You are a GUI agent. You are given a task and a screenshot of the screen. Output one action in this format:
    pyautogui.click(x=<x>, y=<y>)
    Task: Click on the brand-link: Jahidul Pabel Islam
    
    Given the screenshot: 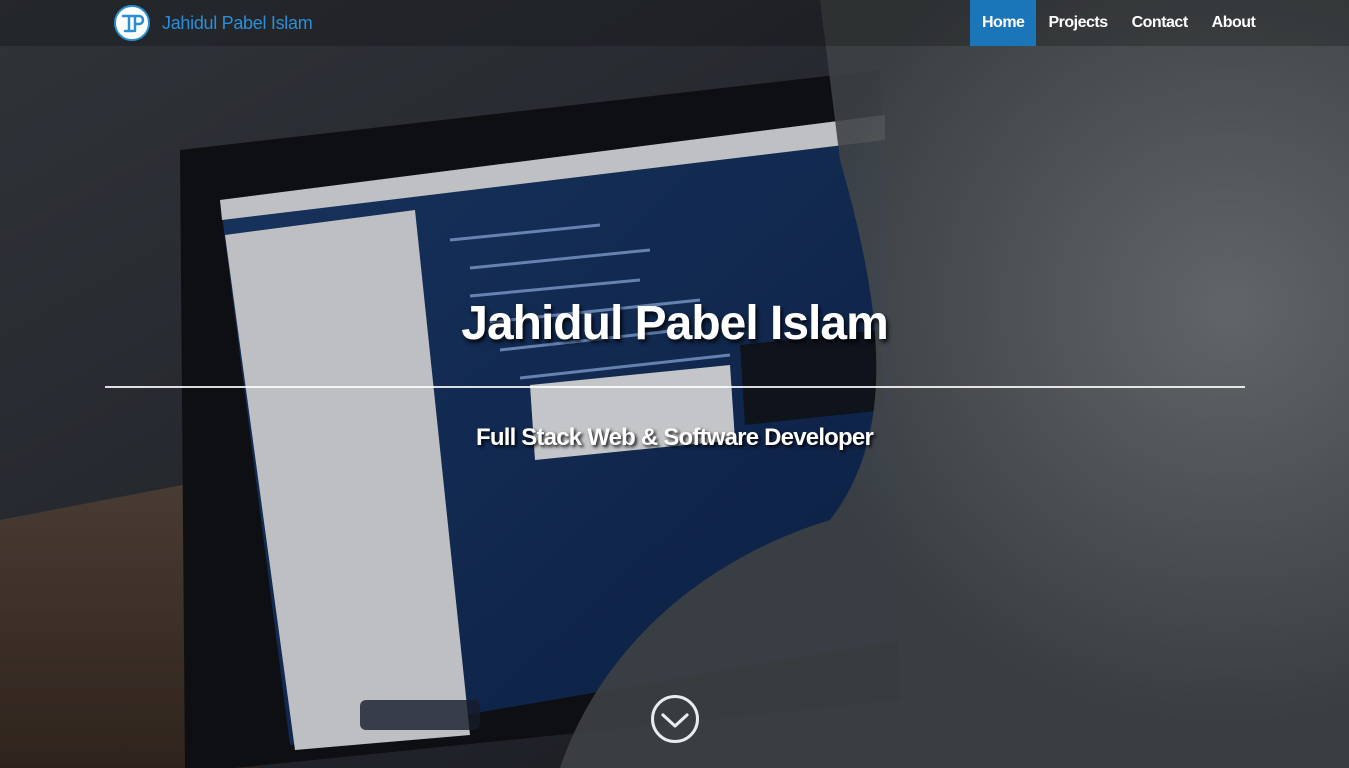 What is the action you would take?
    pyautogui.click(x=213, y=23)
    